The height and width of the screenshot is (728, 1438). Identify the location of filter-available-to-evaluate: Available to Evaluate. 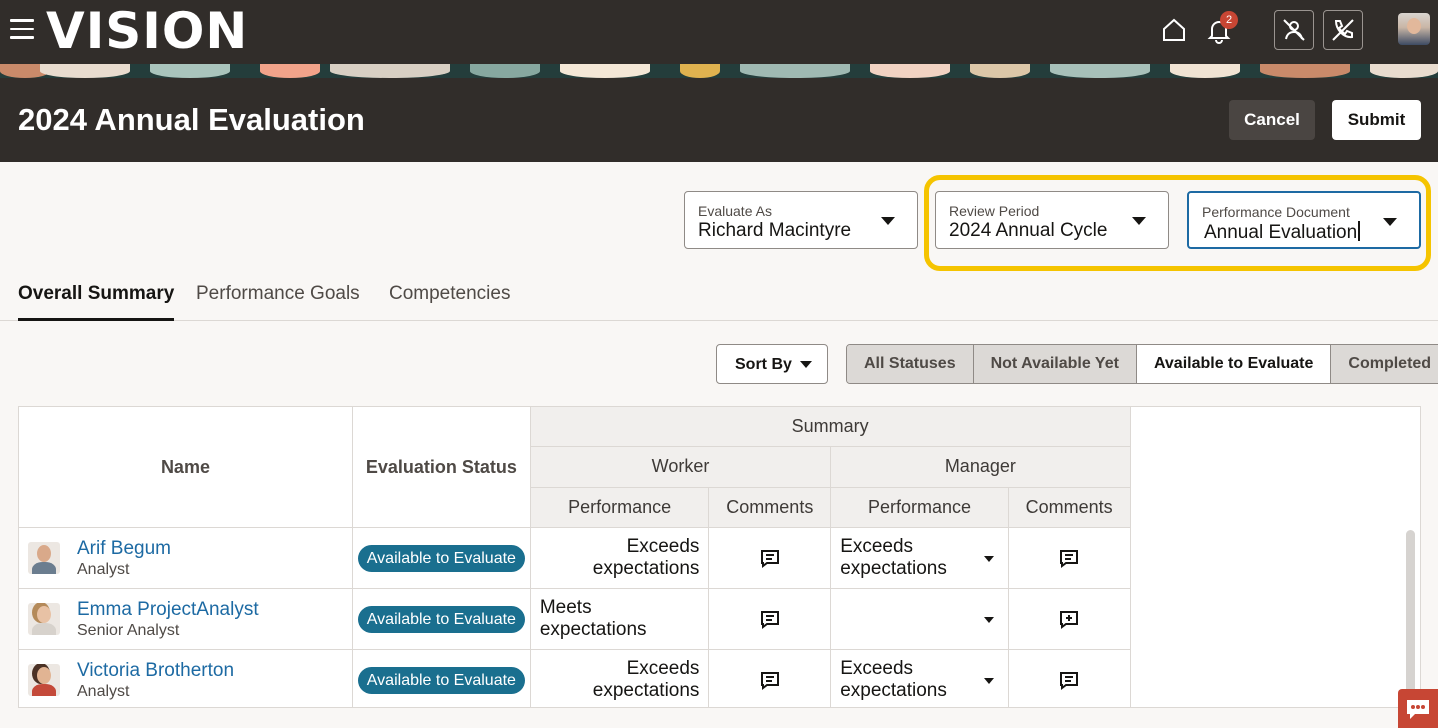
(1234, 364).